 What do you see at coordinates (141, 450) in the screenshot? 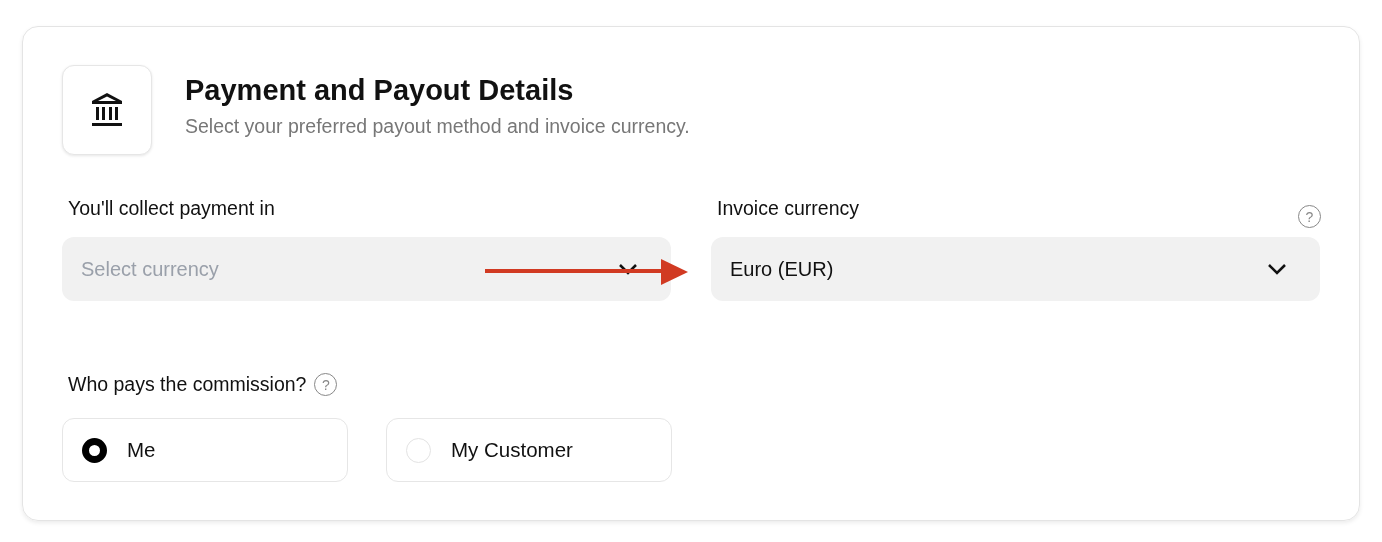
I see `option-label: Me` at bounding box center [141, 450].